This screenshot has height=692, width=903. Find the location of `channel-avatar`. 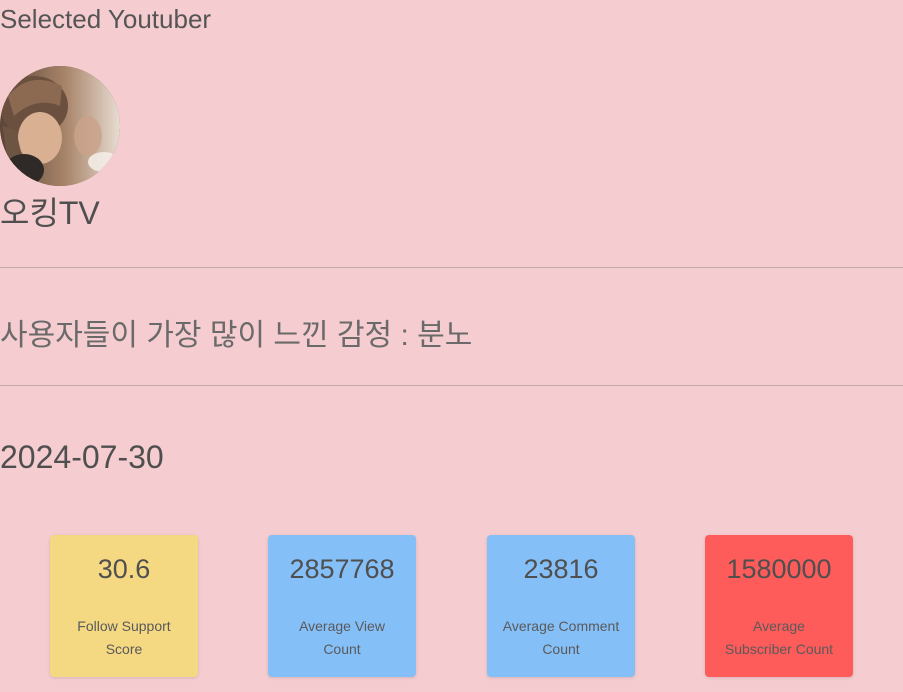

channel-avatar is located at coordinates (60, 126).